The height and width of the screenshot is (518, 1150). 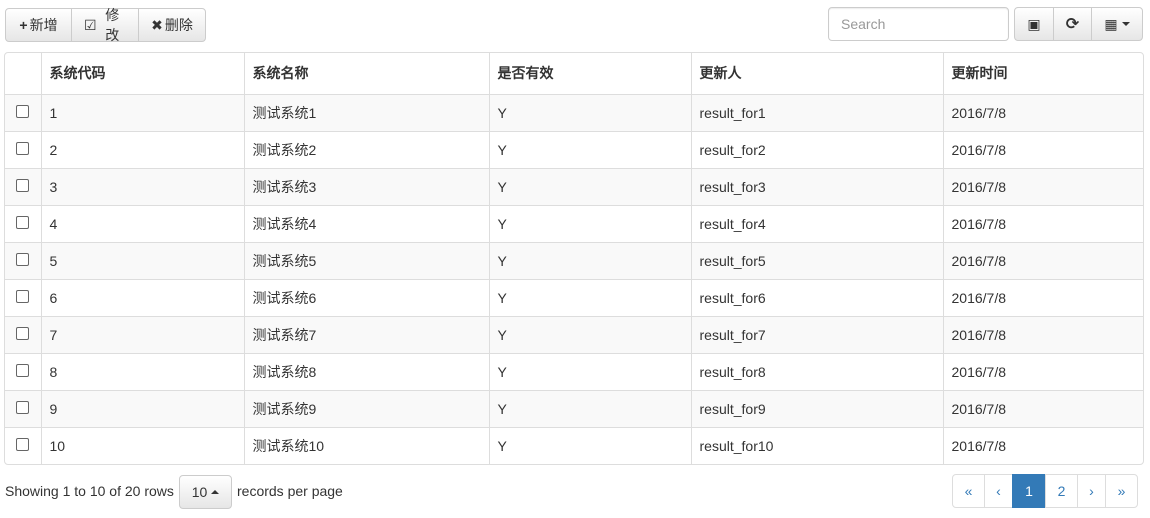 I want to click on column-header-valid: 是否有效, so click(x=589, y=74).